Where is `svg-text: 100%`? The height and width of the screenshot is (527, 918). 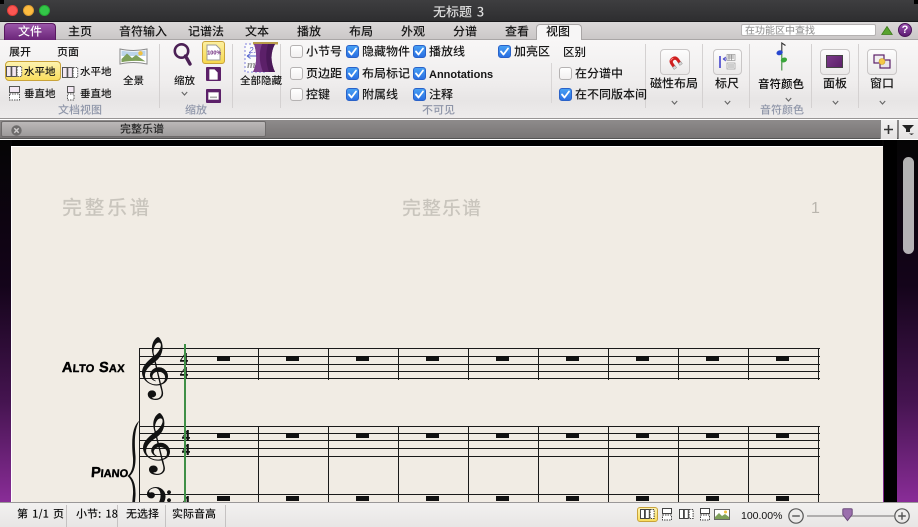
svg-text: 100% is located at coordinates (214, 54).